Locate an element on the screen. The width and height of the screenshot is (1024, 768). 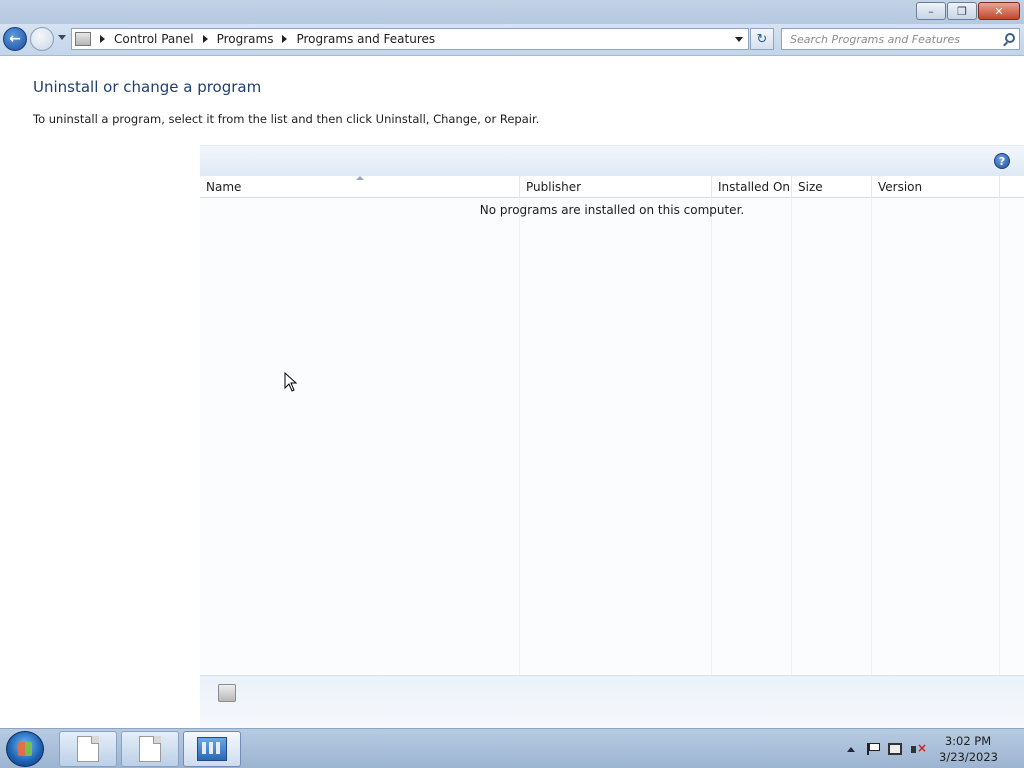
clock-date: 3/23/2023 is located at coordinates (968, 757).